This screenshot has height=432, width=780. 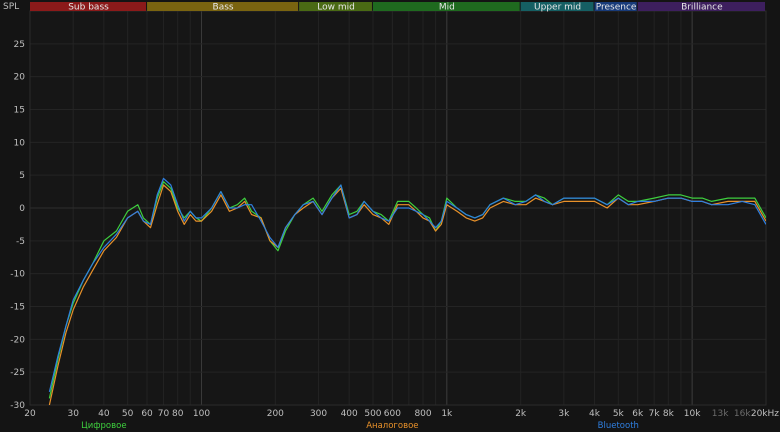 I want to click on x-tick-label: 3k, so click(x=564, y=414).